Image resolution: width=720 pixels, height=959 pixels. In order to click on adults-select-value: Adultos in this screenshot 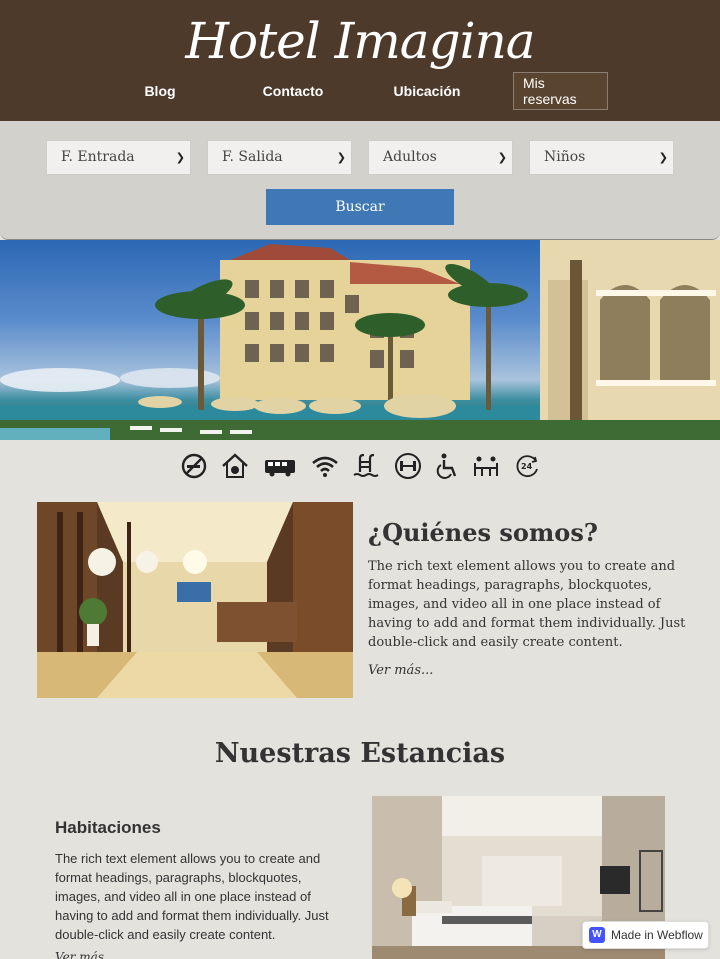, I will do `click(410, 157)`.